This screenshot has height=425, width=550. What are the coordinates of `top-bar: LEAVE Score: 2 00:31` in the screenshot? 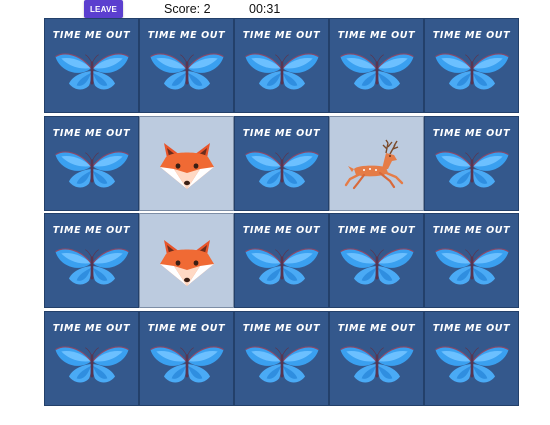 It's located at (275, 9).